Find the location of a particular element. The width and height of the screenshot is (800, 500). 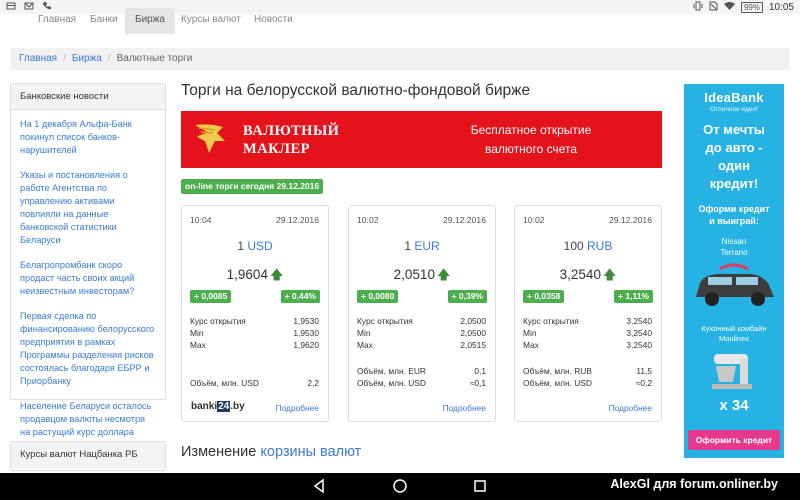

trade-date: 29.12.2016 is located at coordinates (464, 220).